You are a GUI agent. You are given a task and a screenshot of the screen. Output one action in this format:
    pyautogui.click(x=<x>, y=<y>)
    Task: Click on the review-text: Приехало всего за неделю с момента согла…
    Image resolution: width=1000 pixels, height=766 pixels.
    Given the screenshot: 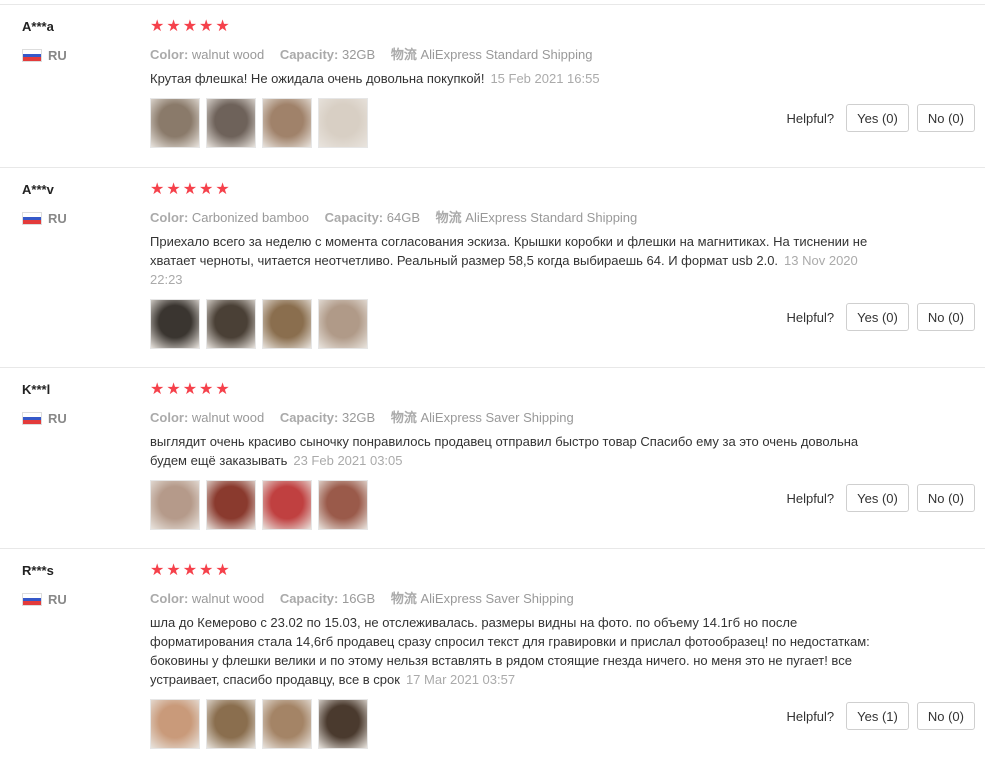 What is the action you would take?
    pyautogui.click(x=517, y=260)
    